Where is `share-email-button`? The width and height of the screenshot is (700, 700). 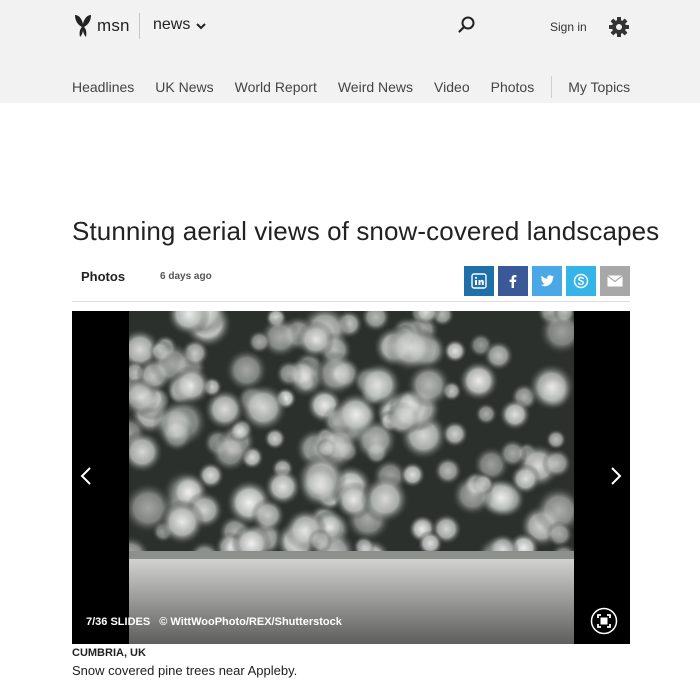
share-email-button is located at coordinates (615, 281).